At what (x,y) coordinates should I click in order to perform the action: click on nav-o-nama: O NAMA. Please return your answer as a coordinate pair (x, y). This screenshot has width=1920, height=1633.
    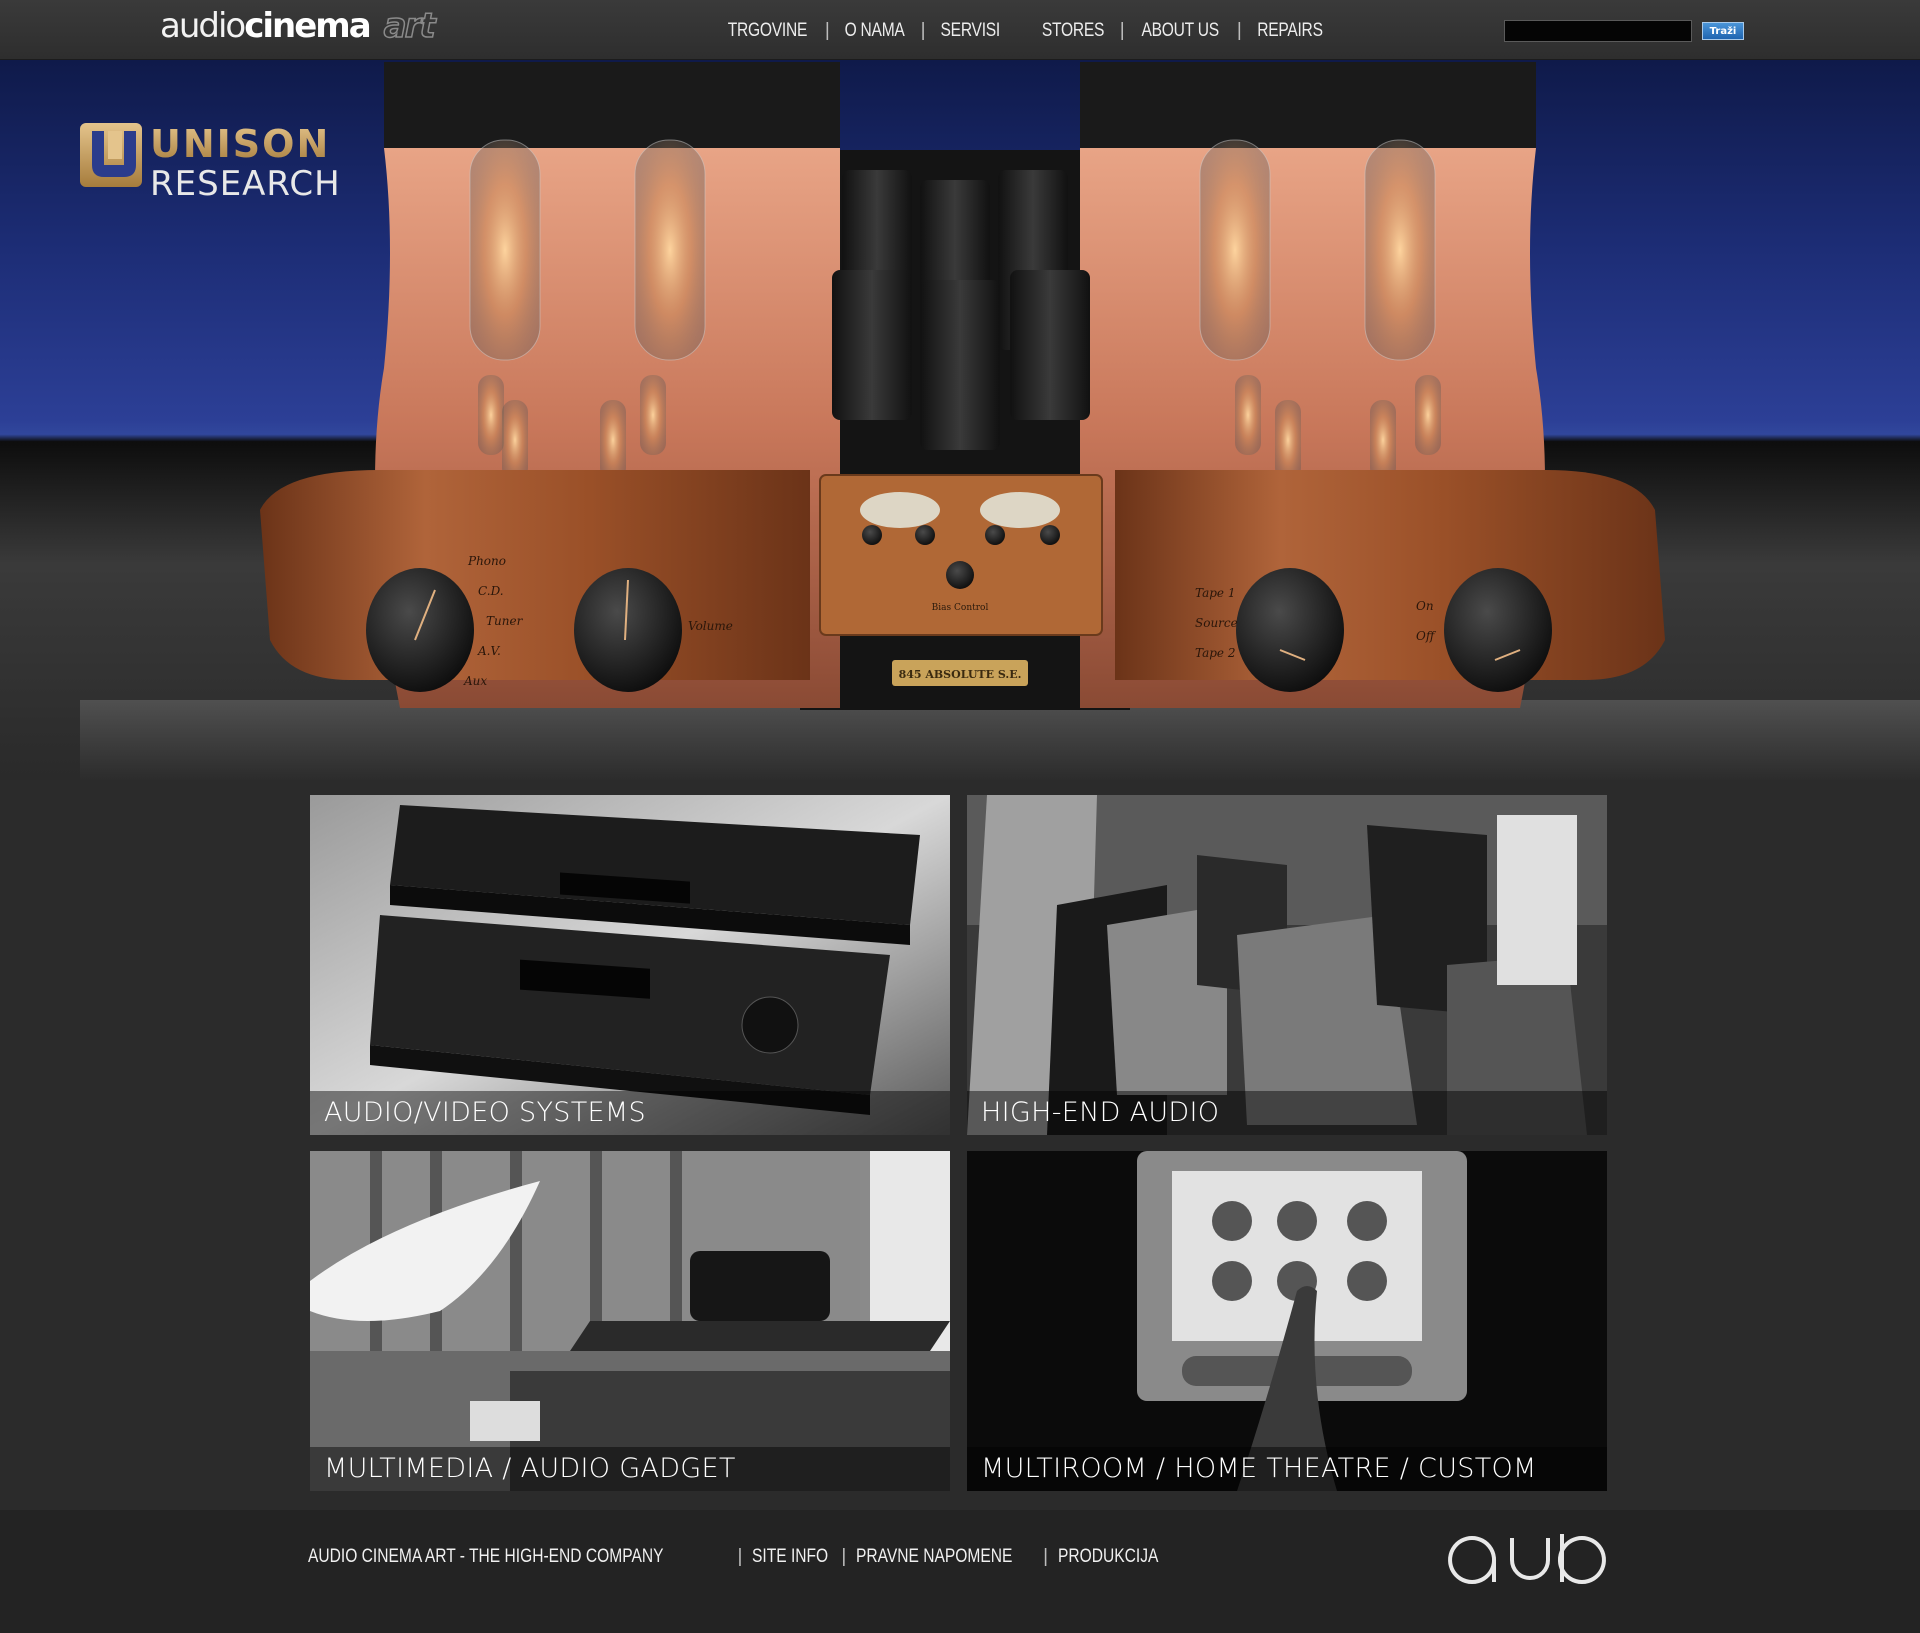
    Looking at the image, I should click on (875, 31).